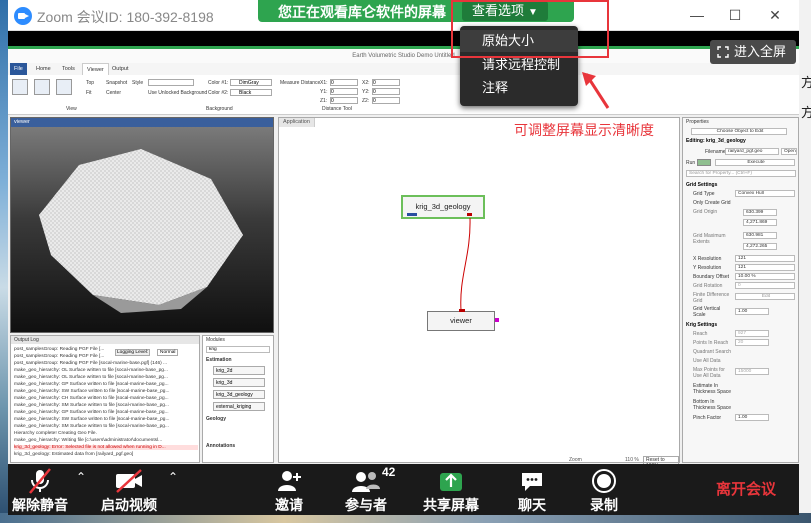 The image size is (811, 523). I want to click on audio-options-caret-icon: ⌃, so click(81, 477).